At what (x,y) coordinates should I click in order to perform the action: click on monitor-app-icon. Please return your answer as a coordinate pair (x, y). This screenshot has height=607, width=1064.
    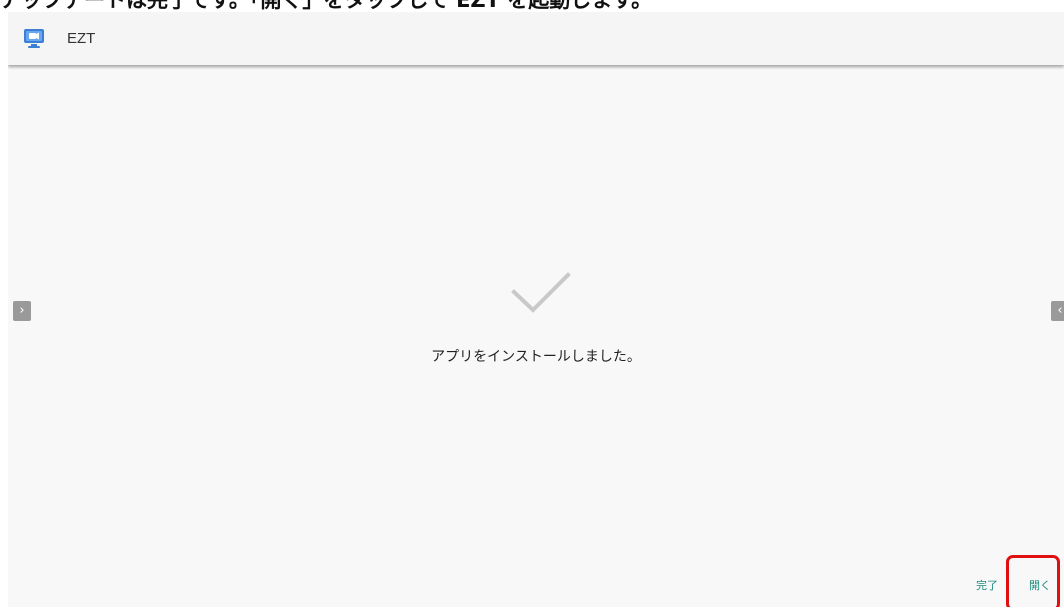
    Looking at the image, I should click on (34, 38).